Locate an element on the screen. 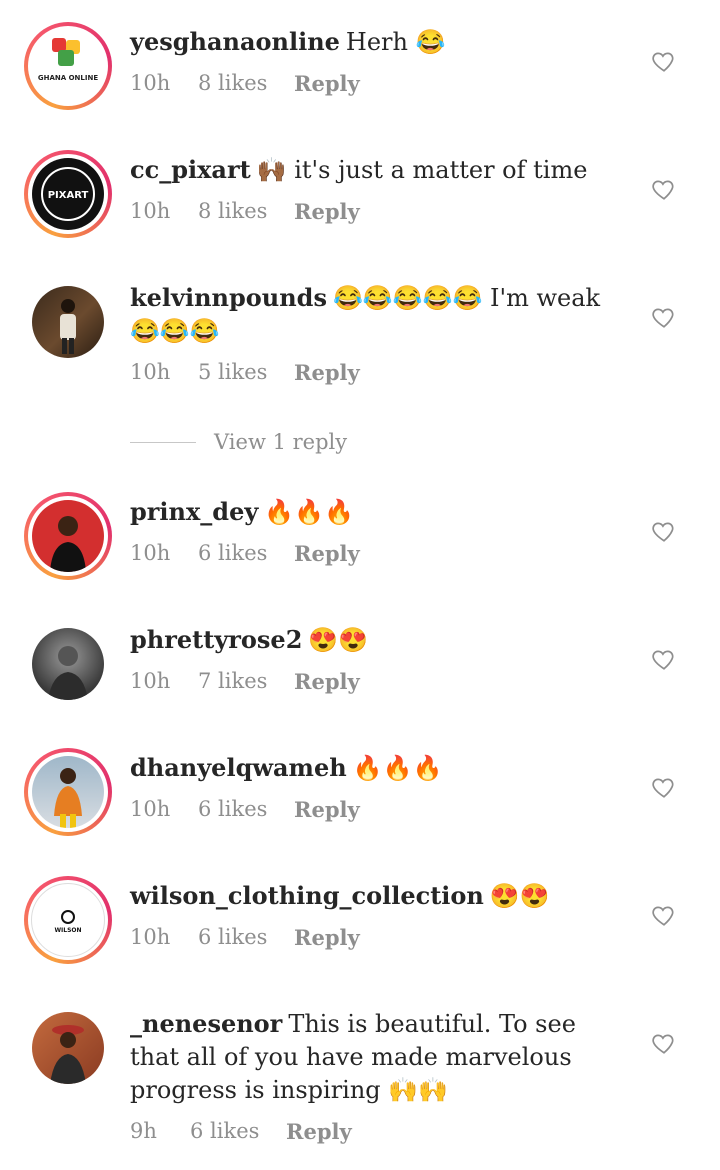 Image resolution: width=720 pixels, height=1170 pixels. comment-text: yesghanaonline Herh 😂 is located at coordinates (370, 42).